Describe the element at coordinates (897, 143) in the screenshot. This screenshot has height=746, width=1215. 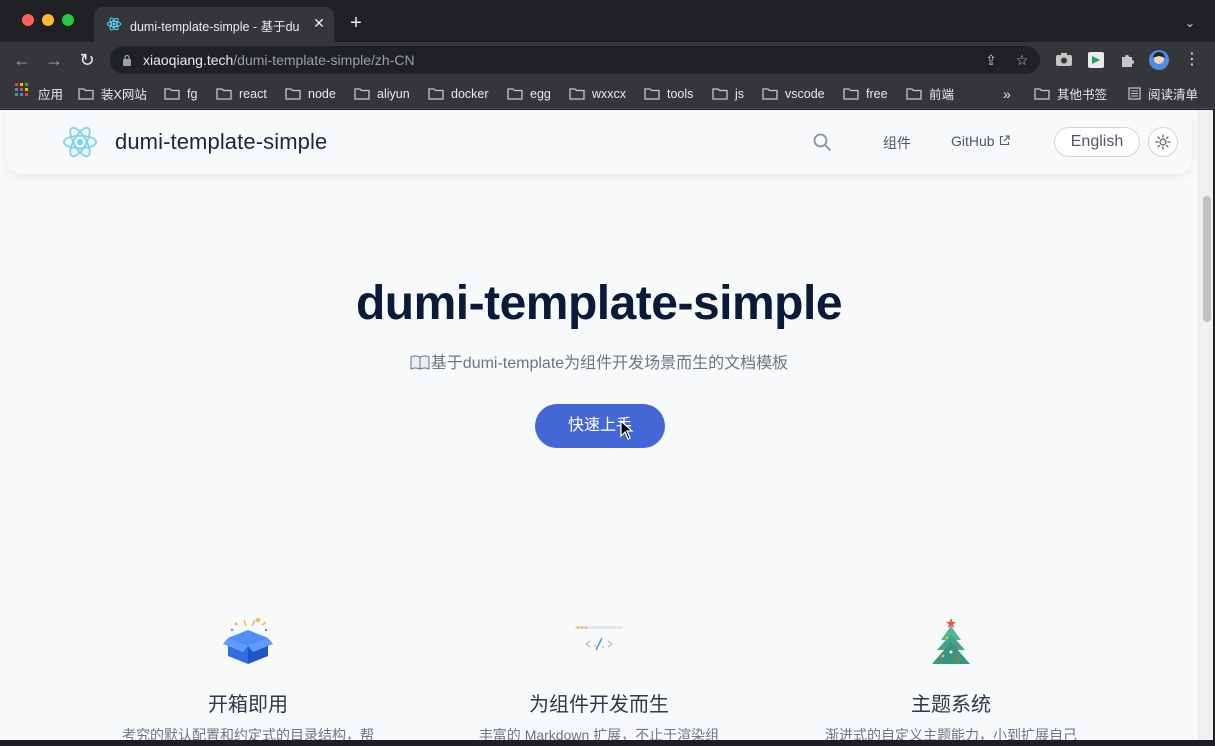
I see `nav-link-components: 组件` at that location.